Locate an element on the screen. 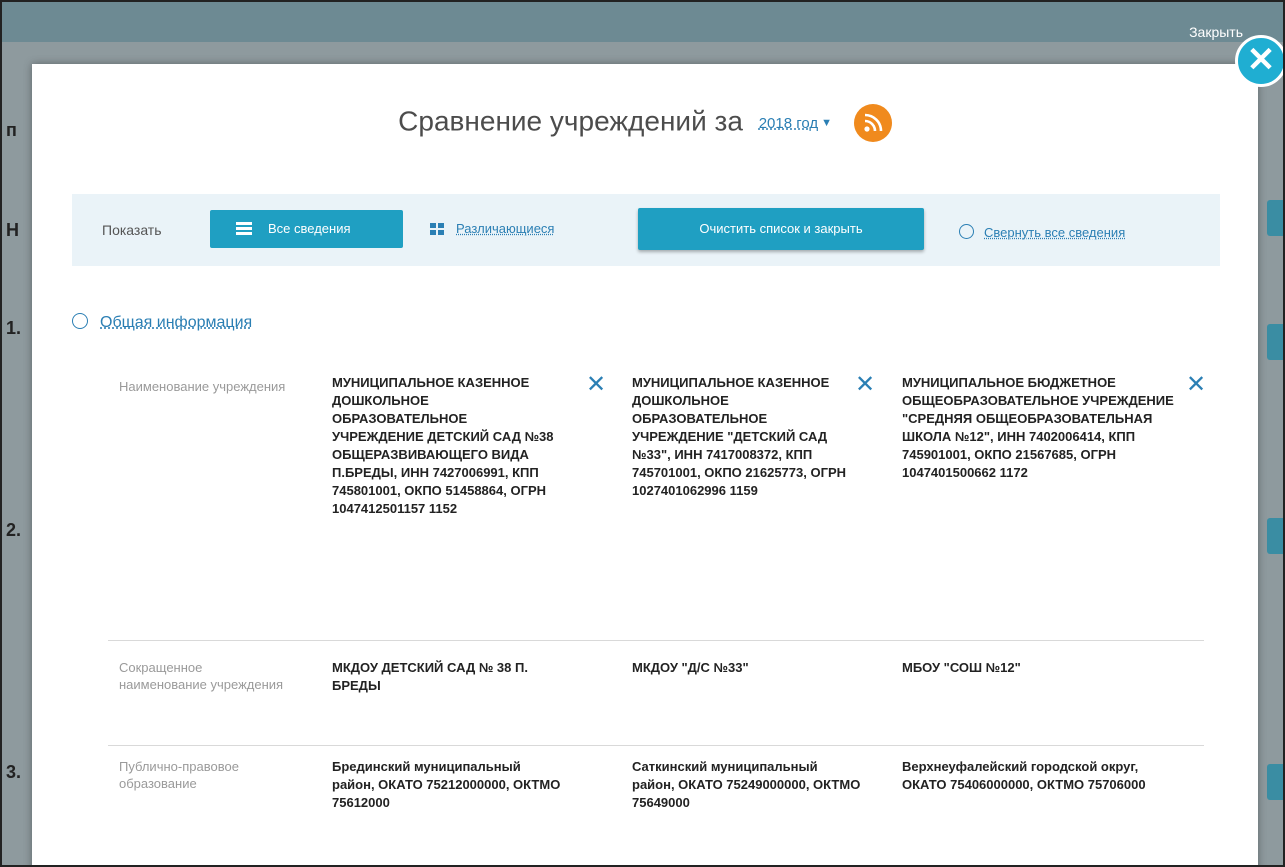 This screenshot has height=867, width=1285. general-info-toggle: Общая информация is located at coordinates (162, 321).